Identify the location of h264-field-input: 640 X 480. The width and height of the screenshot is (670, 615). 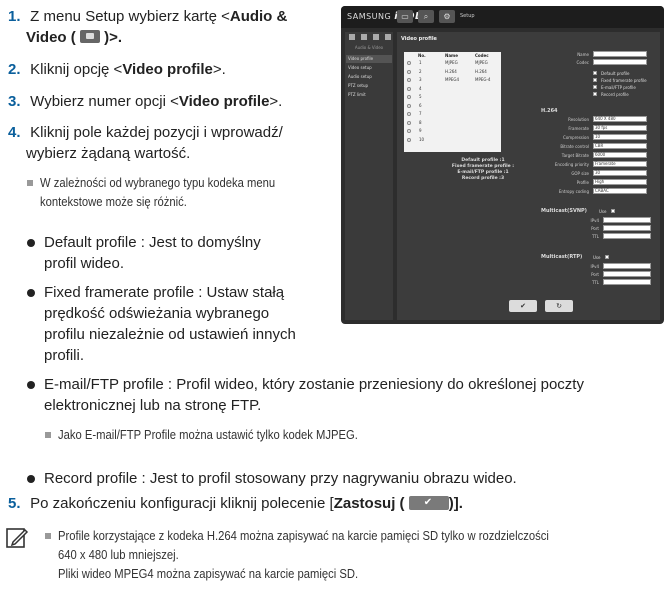
(620, 119).